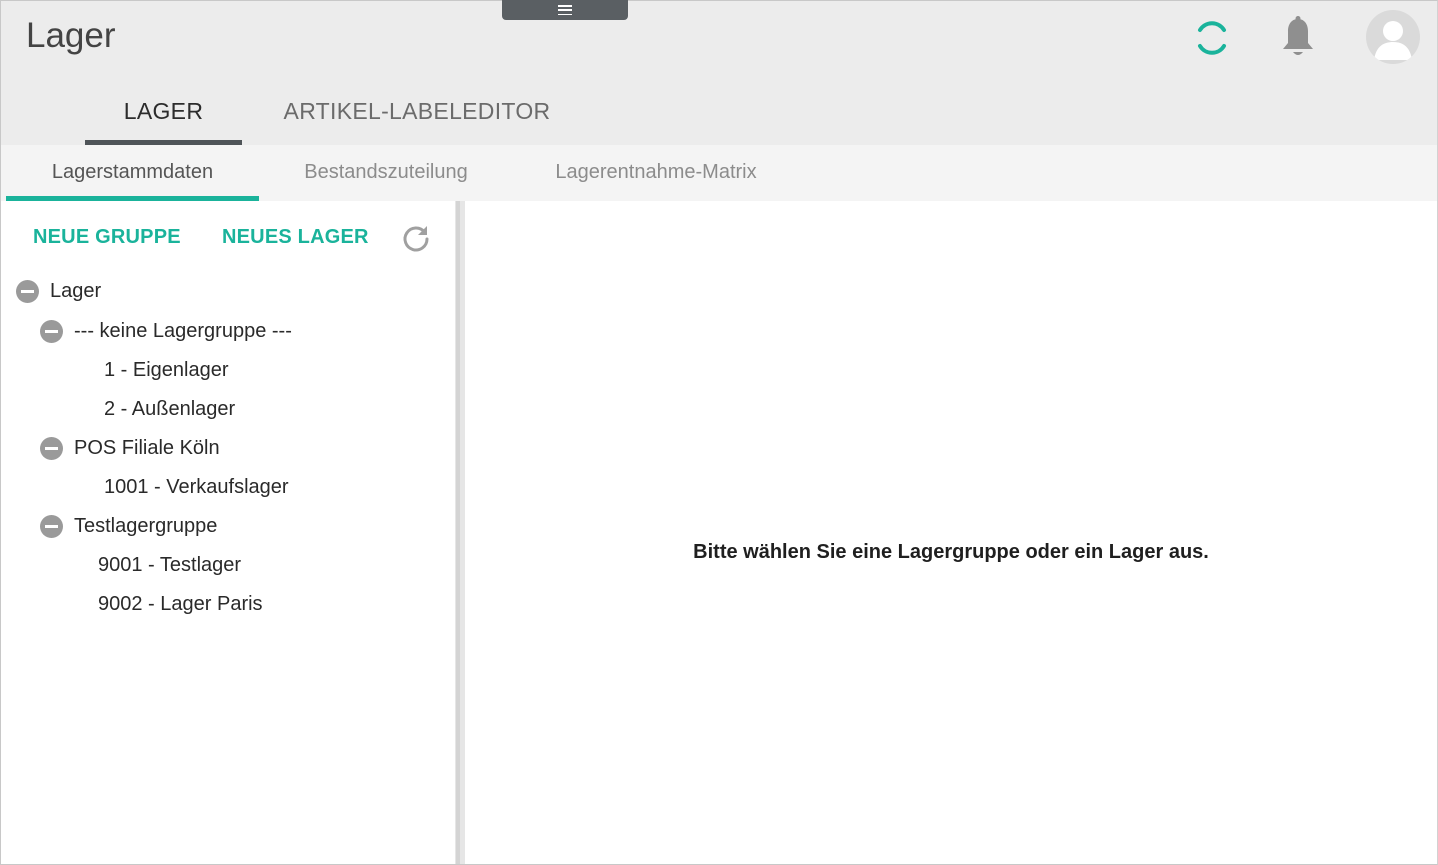  I want to click on new-group-button: NEUE GRUPPE, so click(107, 237).